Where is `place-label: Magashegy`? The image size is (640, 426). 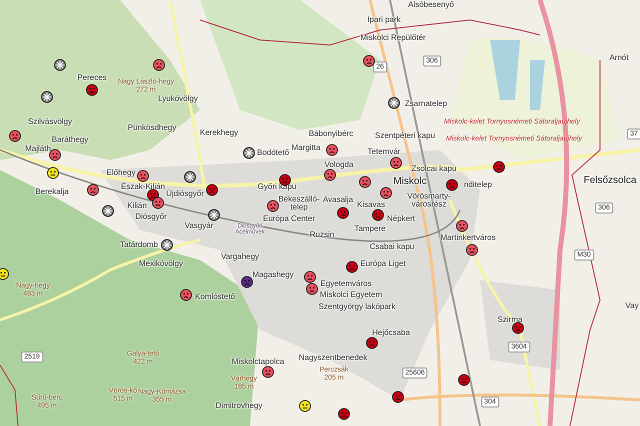
place-label: Magashegy is located at coordinates (273, 275).